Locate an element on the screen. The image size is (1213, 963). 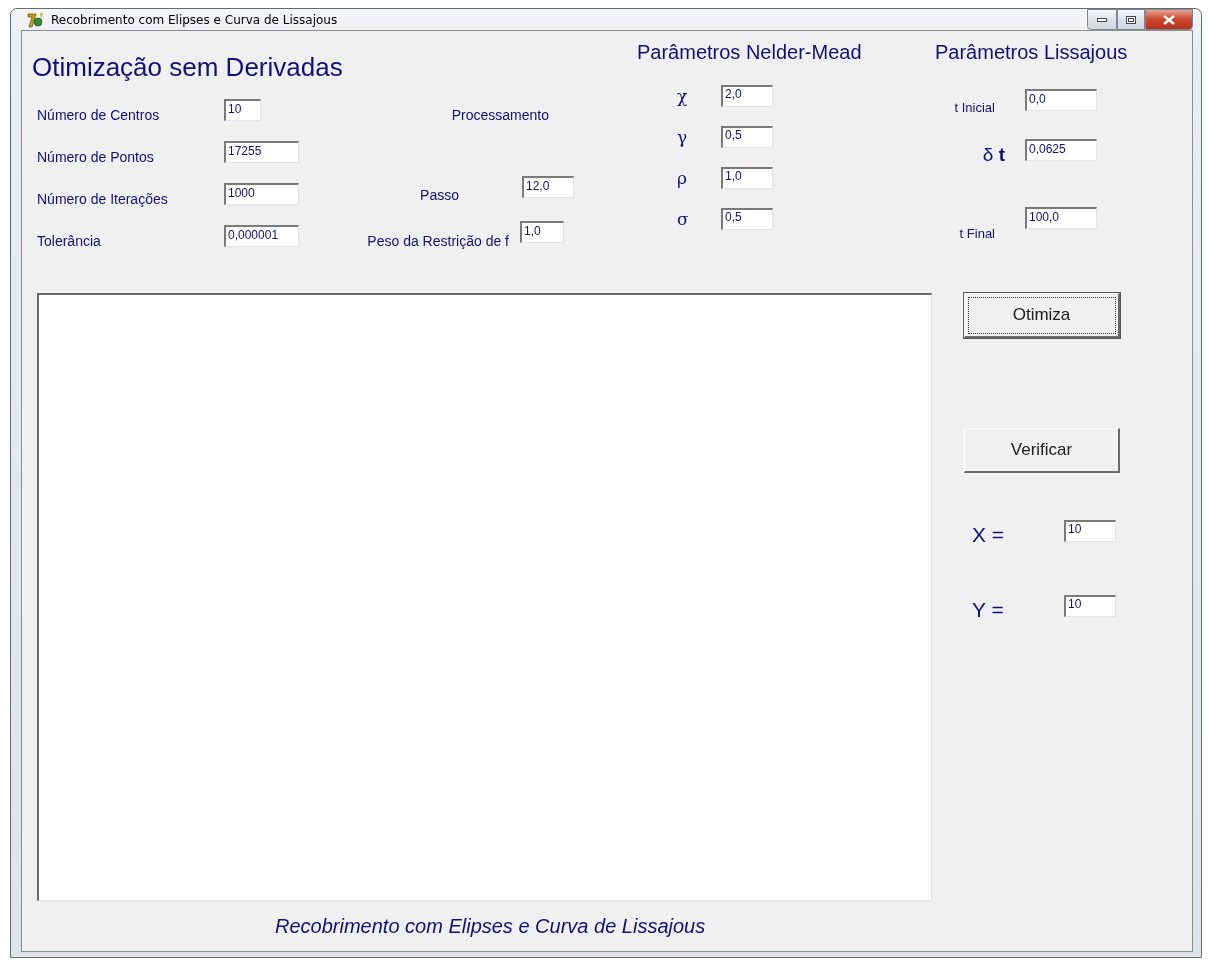
field-label: Tolerância is located at coordinates (69, 240).